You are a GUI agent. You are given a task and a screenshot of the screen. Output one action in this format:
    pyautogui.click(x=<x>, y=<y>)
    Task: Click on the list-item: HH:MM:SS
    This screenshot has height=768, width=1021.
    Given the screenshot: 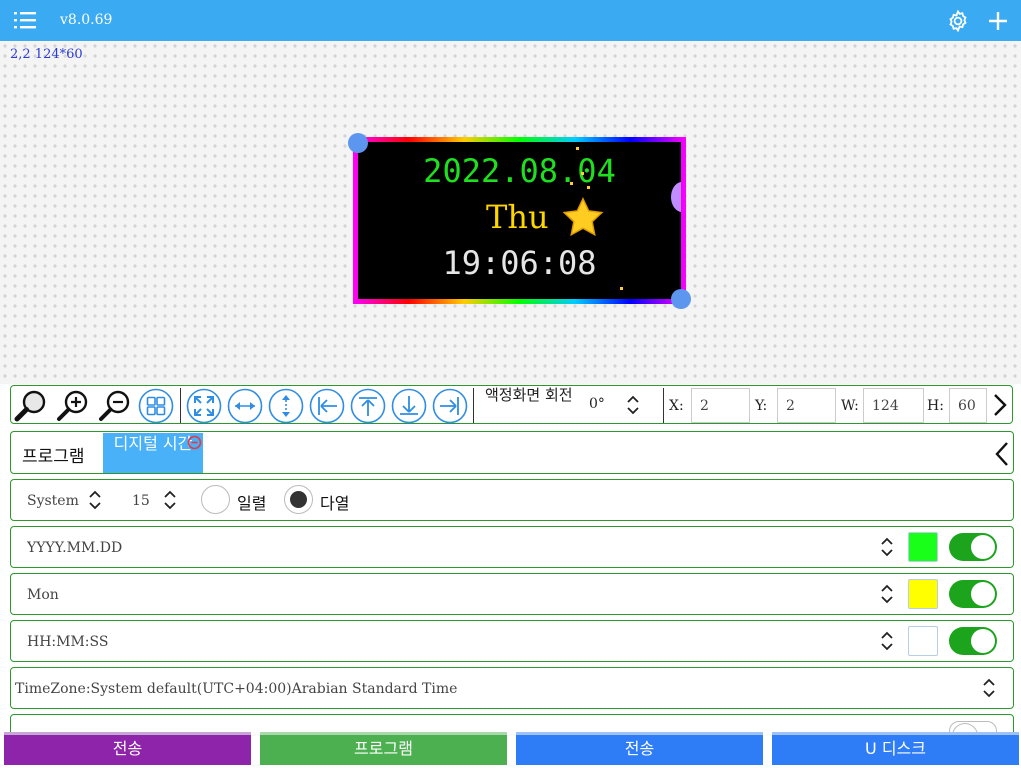 What is the action you would take?
    pyautogui.click(x=512, y=641)
    